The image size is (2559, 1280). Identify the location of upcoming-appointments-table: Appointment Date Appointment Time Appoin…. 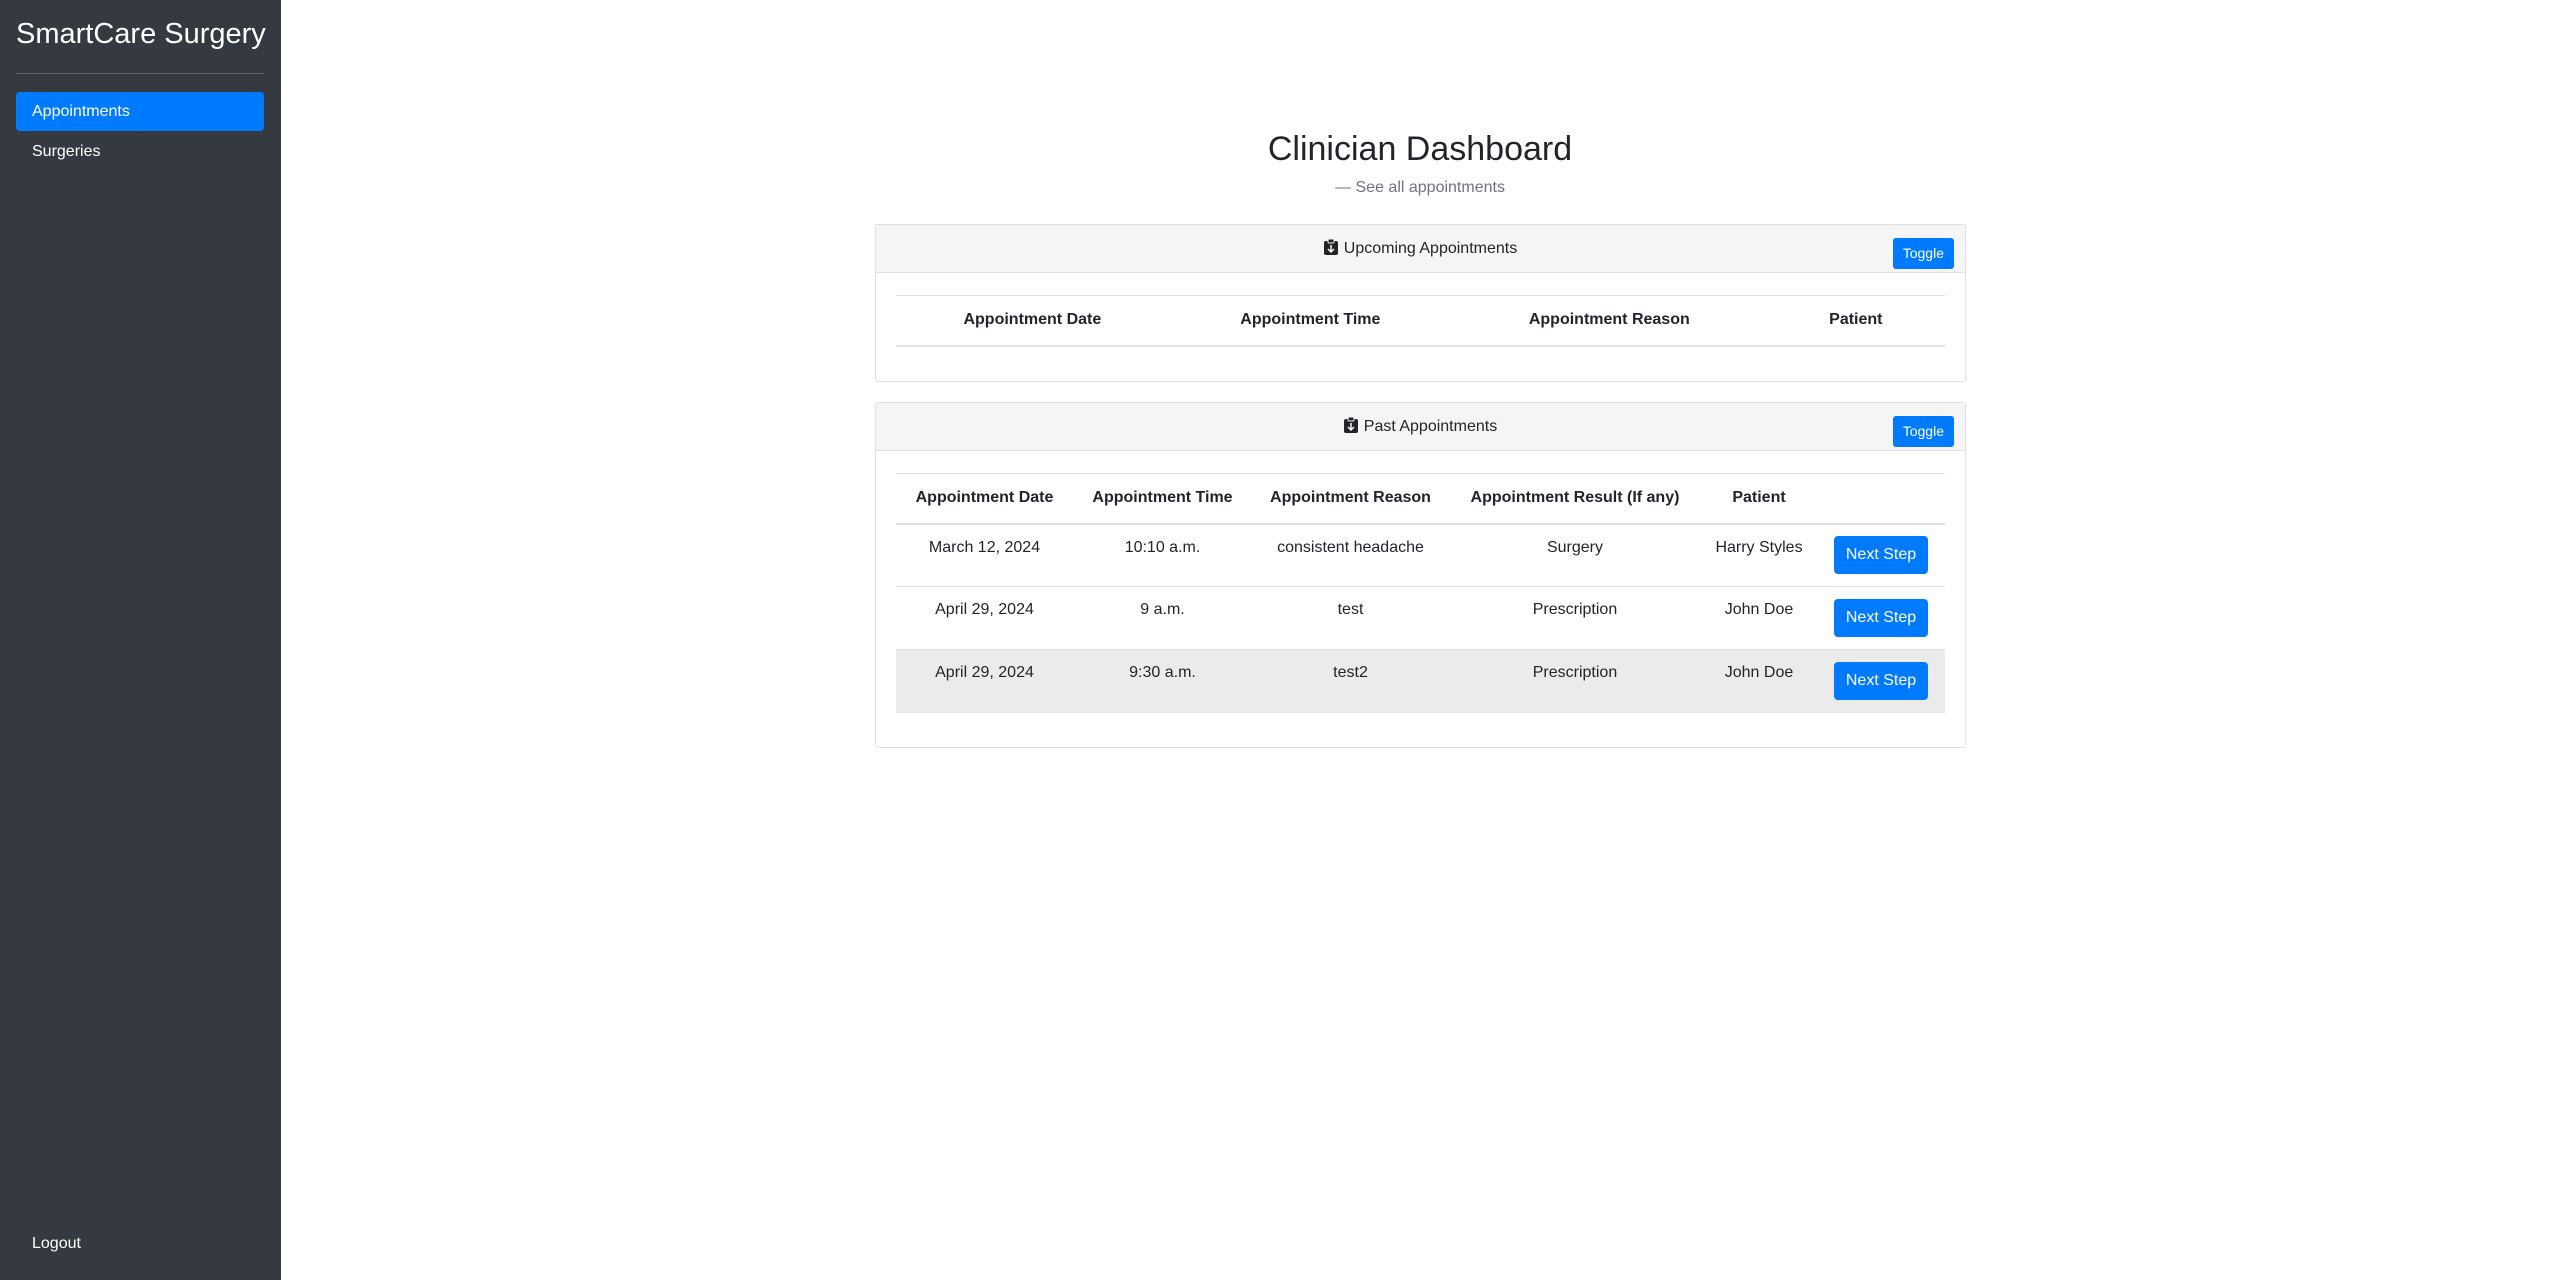
(1420, 321).